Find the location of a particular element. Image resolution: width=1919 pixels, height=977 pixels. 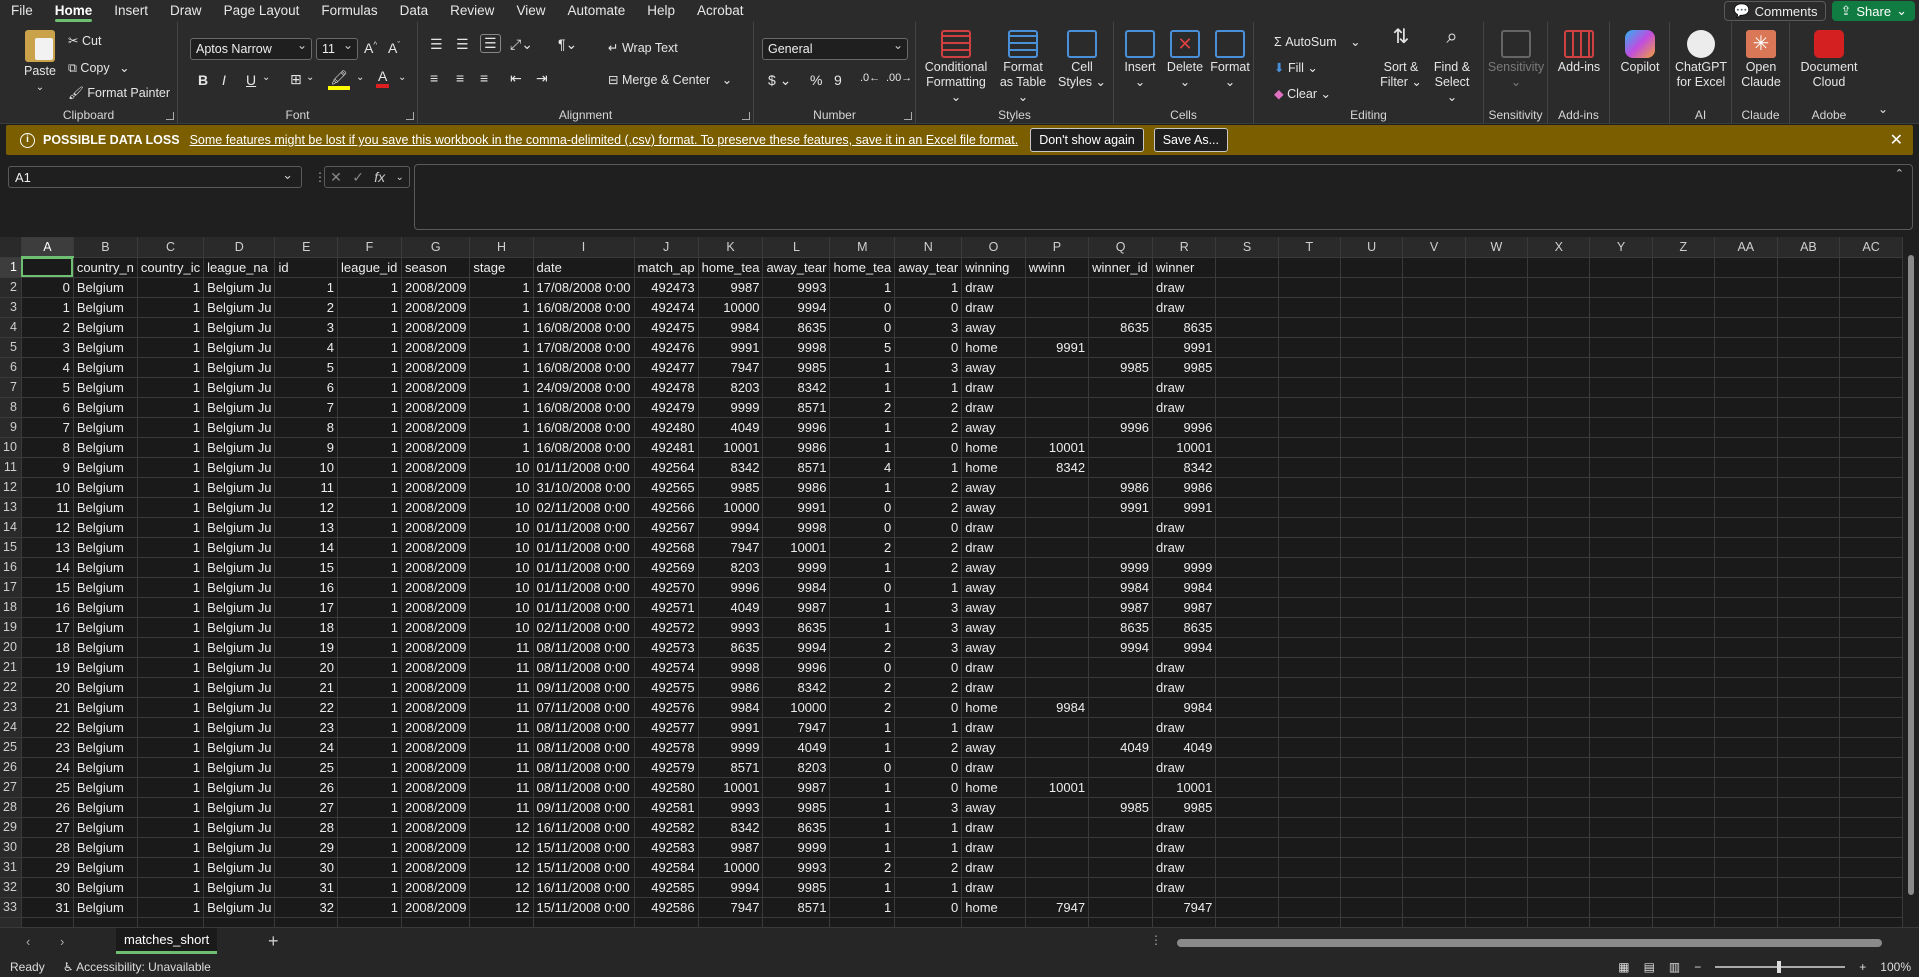

cell: 9998 is located at coordinates (796, 347).